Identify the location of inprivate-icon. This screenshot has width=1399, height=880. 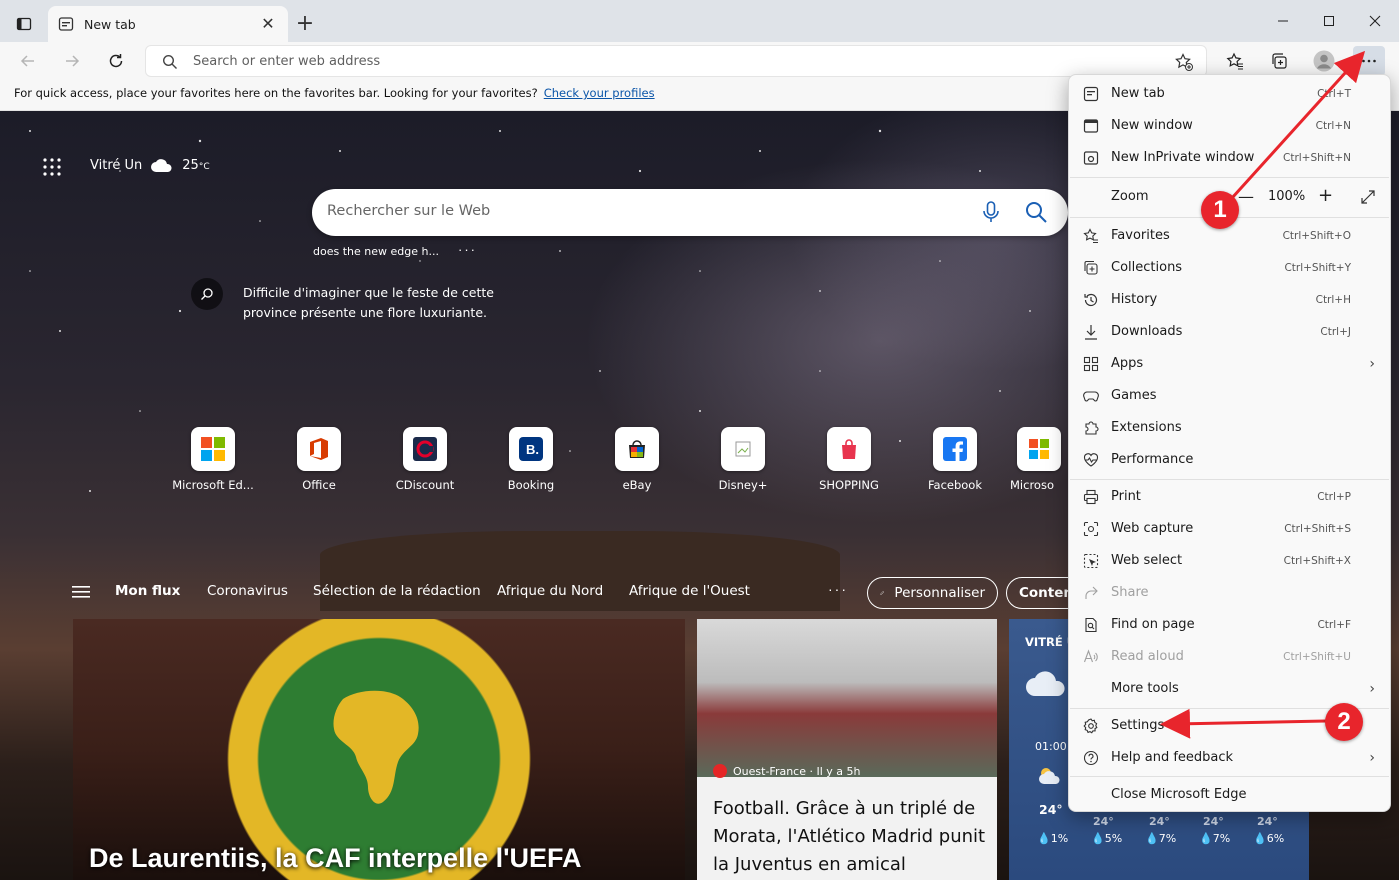
(1091, 158).